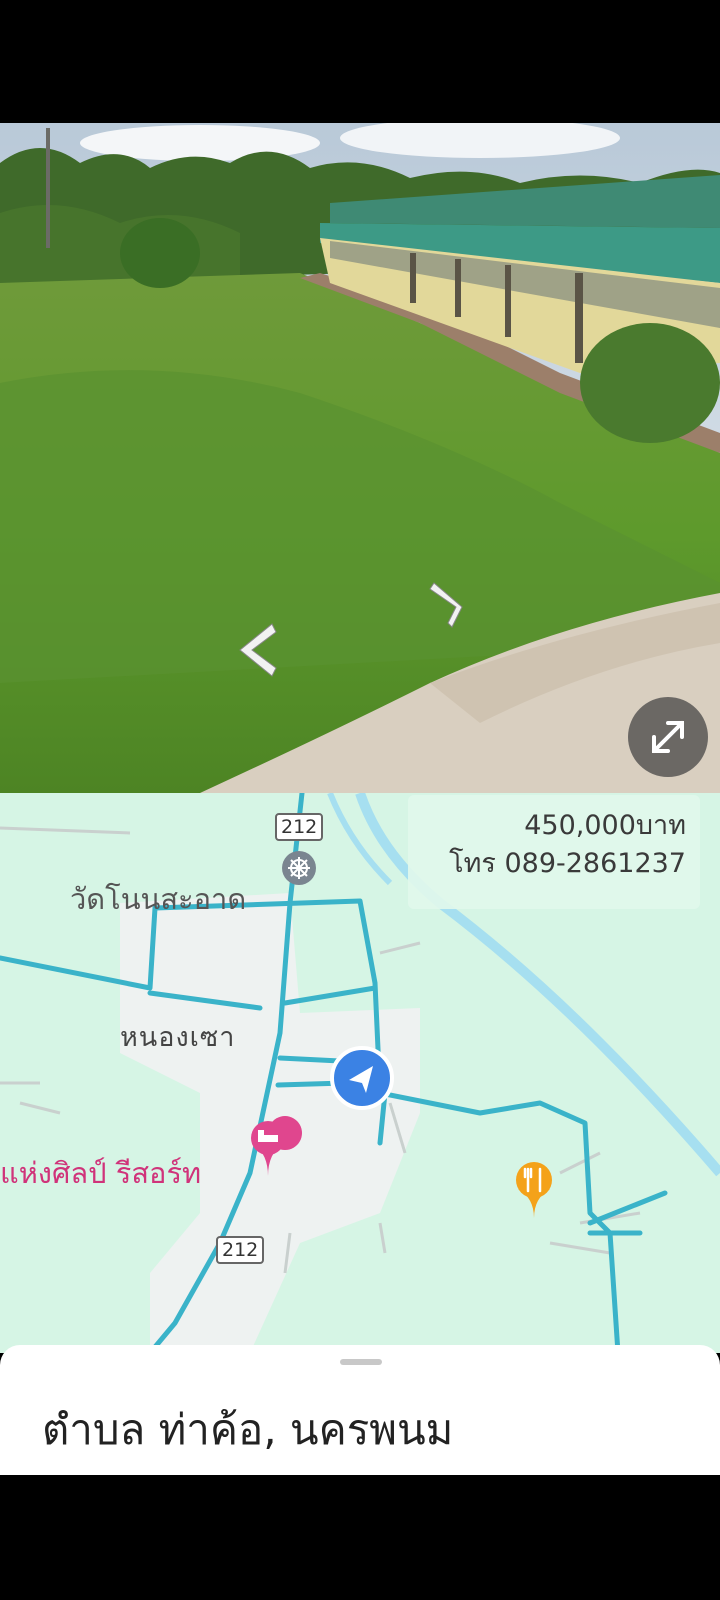 The height and width of the screenshot is (1600, 720). Describe the element at coordinates (178, 1037) in the screenshot. I see `village-label: หนองเซา` at that location.